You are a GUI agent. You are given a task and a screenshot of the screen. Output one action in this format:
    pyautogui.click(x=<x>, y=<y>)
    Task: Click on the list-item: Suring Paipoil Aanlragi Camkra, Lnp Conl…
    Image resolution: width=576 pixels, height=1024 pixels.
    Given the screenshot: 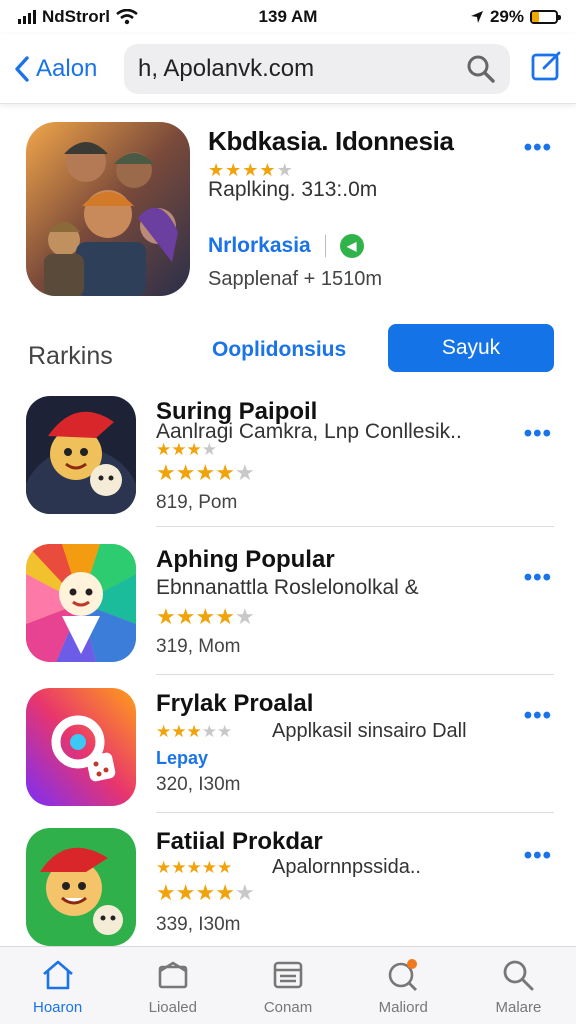 What is the action you would take?
    pyautogui.click(x=288, y=461)
    